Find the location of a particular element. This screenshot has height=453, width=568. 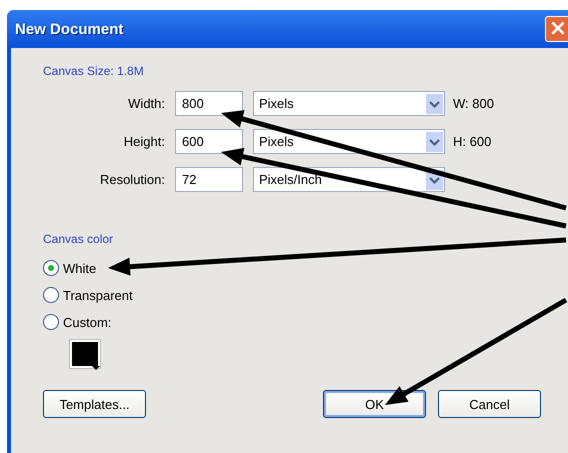

dialog-button: OK is located at coordinates (374, 404).